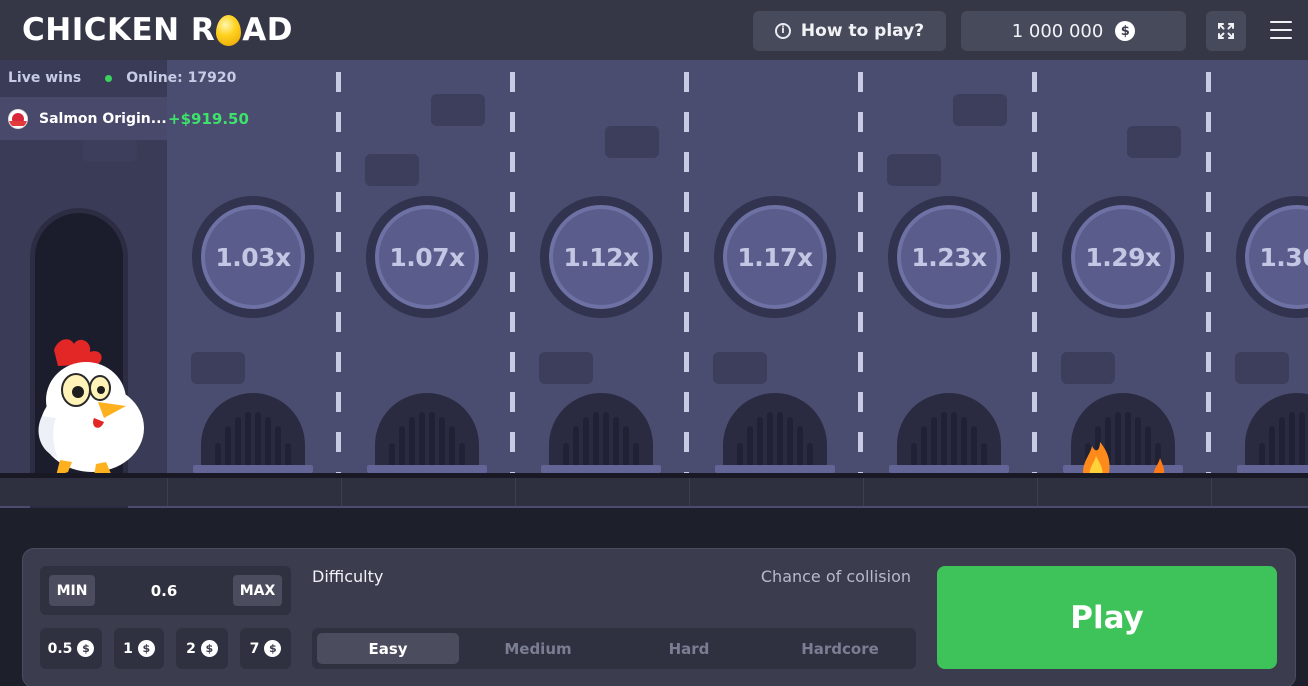  I want to click on quick-bet-button: 1 $, so click(139, 648).